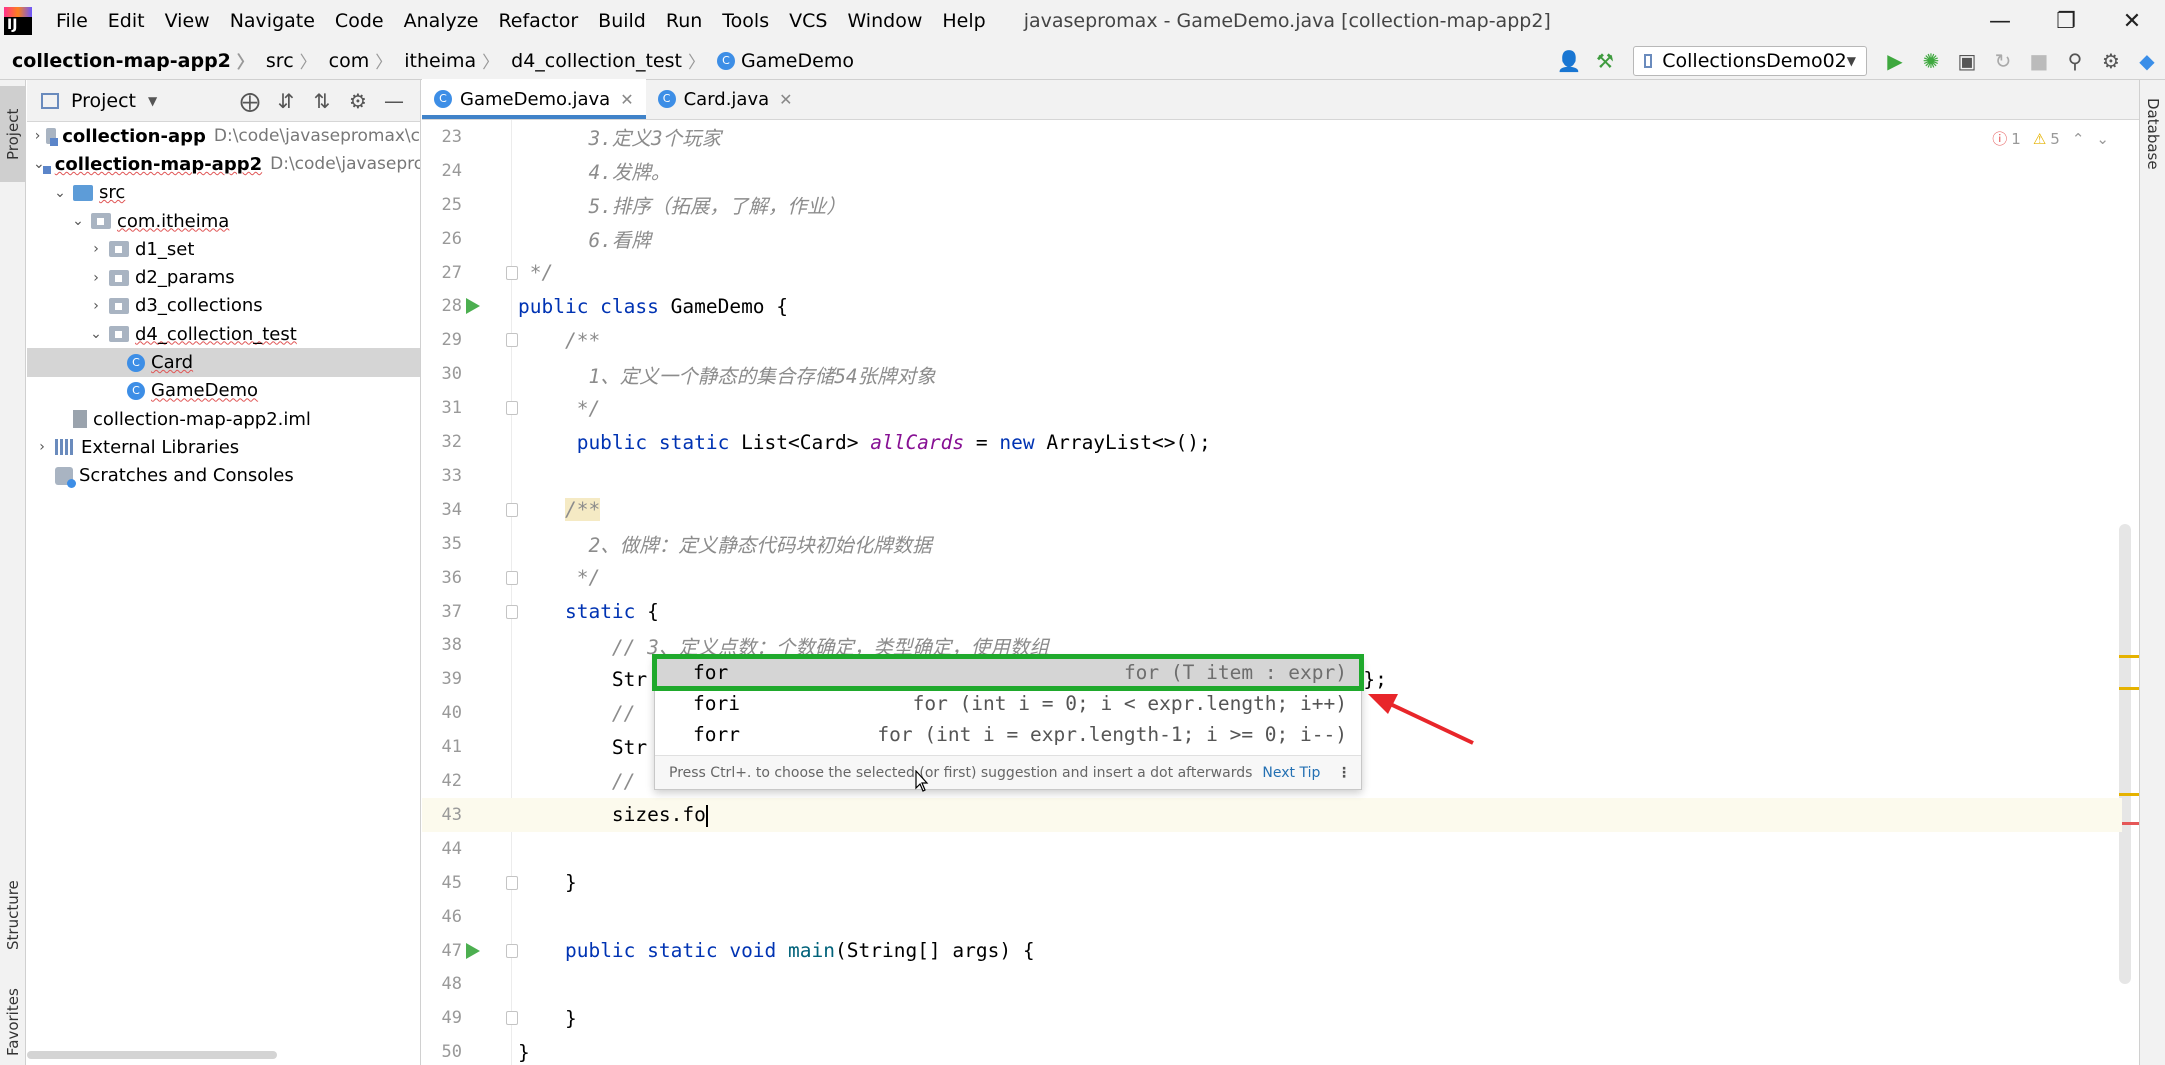 The image size is (2165, 1065). What do you see at coordinates (129, 61) in the screenshot?
I see `breadcrumb-item: collection-map-app2 〉` at bounding box center [129, 61].